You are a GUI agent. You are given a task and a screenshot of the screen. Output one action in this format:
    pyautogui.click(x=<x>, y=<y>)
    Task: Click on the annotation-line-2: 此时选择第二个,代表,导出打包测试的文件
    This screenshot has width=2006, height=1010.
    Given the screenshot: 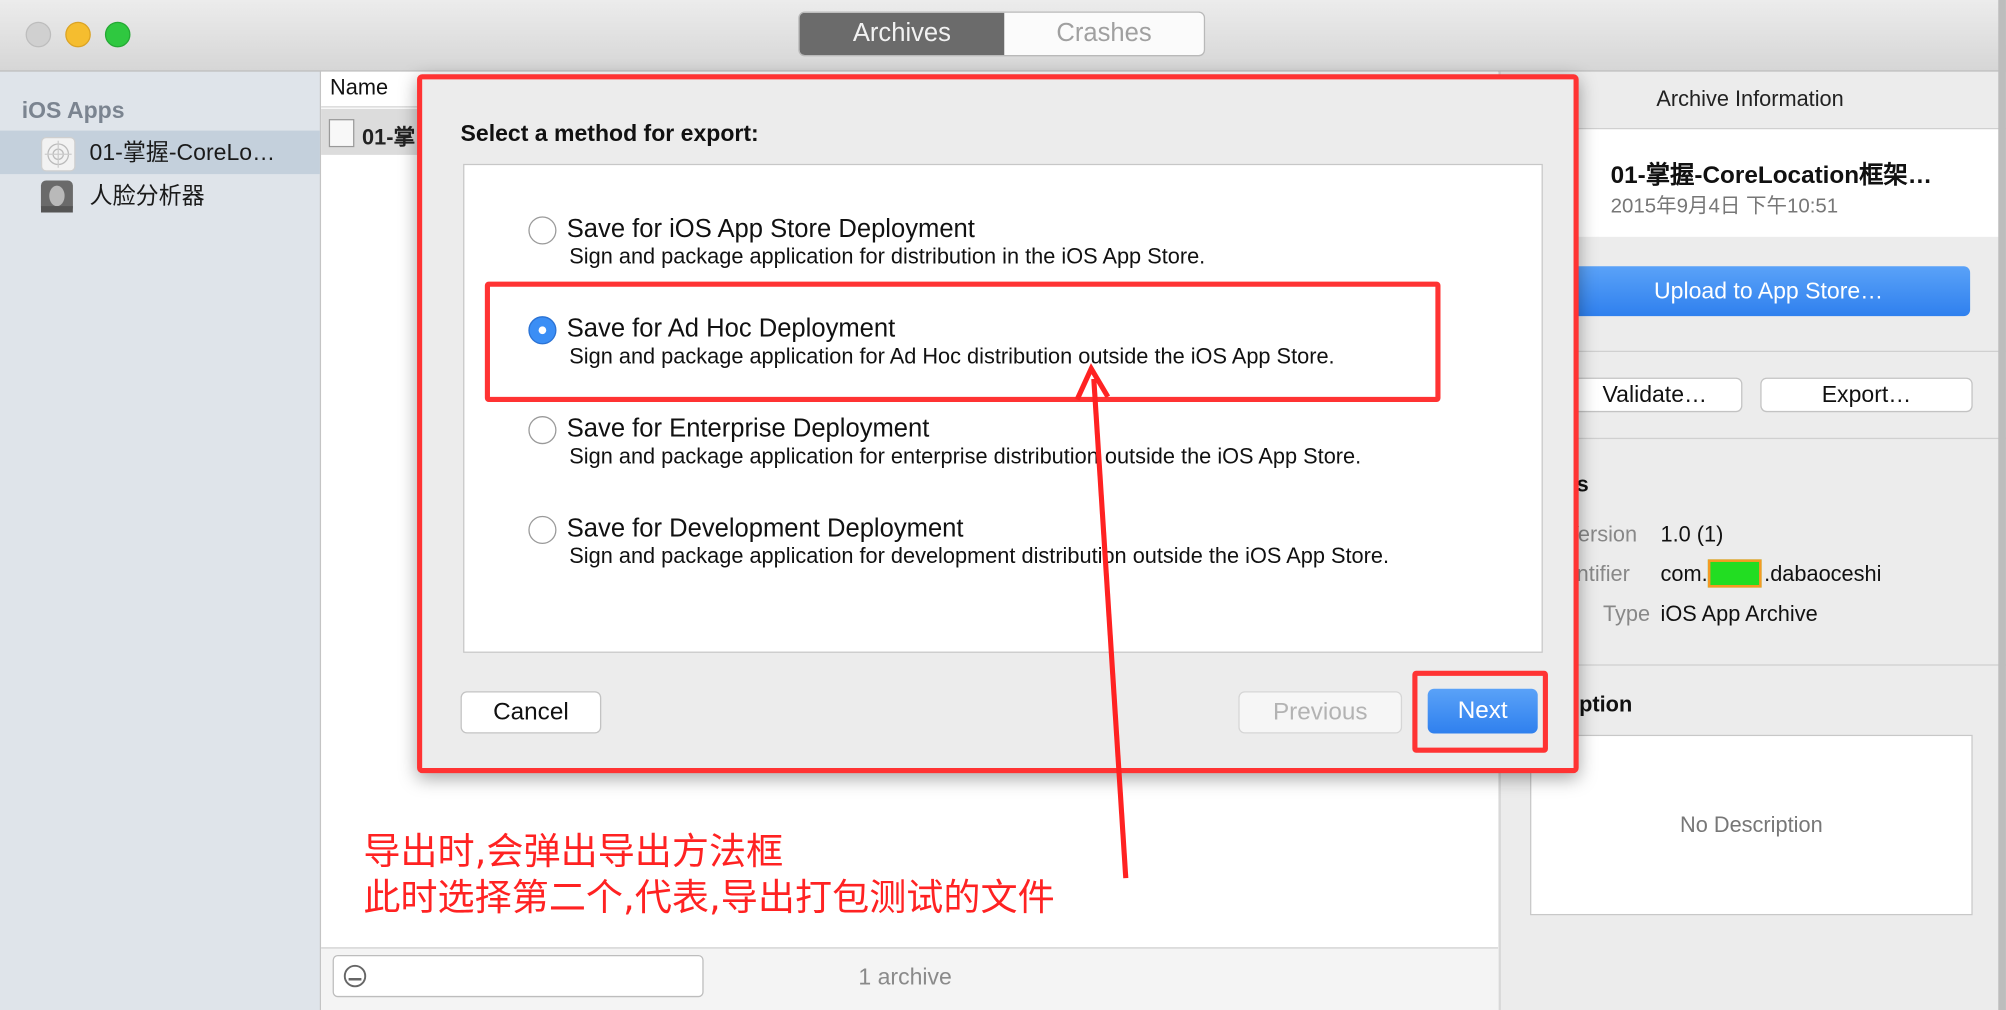 What is the action you would take?
    pyautogui.click(x=709, y=897)
    